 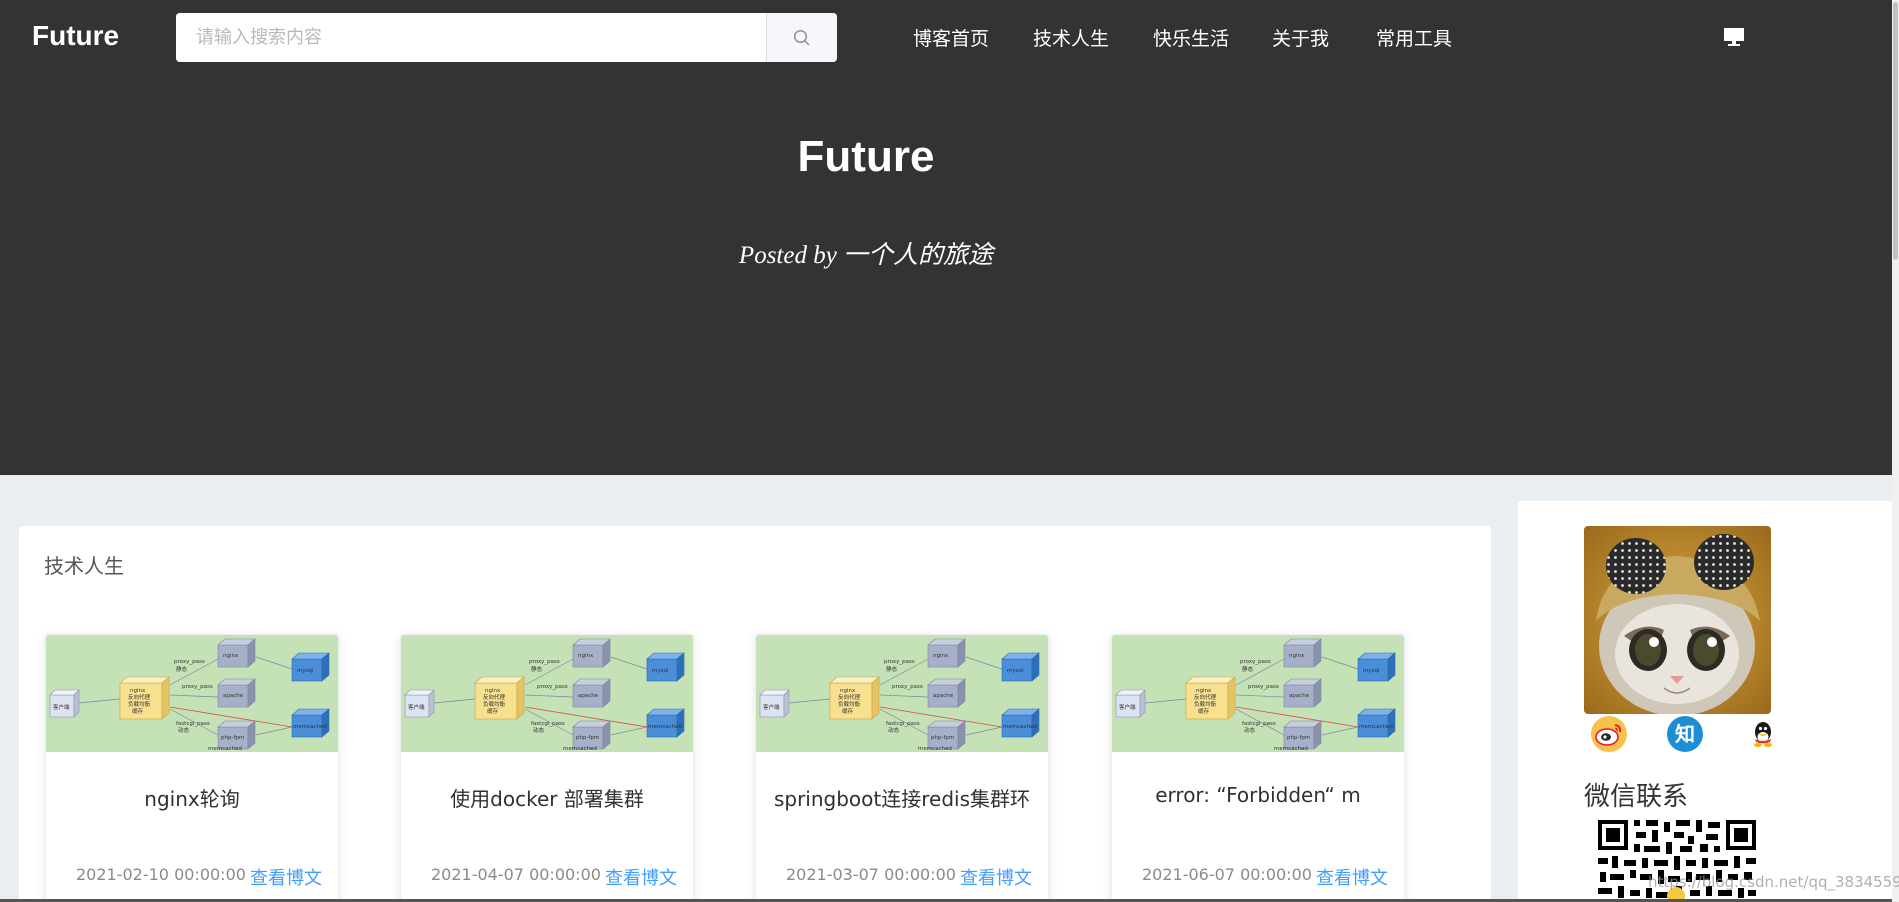 I want to click on post-title: 使用docker 部署集群, so click(x=547, y=797).